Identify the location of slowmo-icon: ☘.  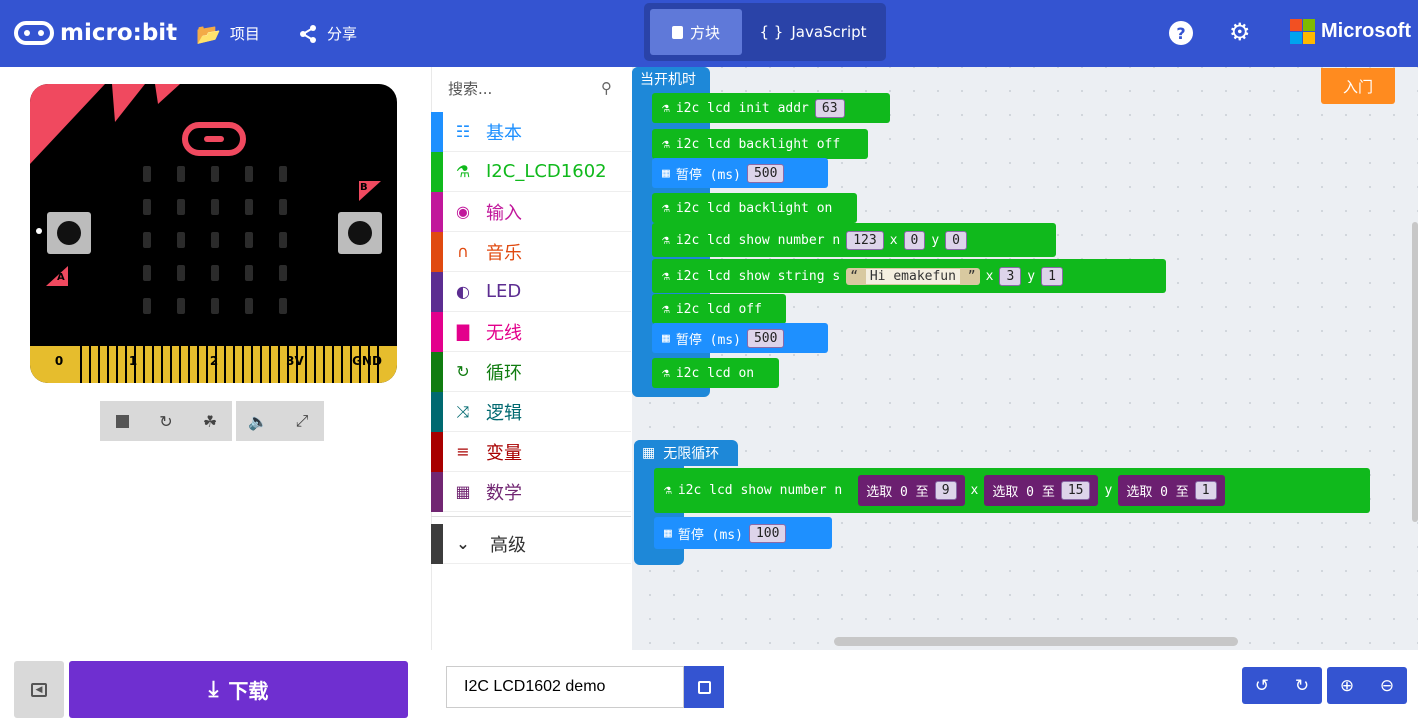
(210, 421).